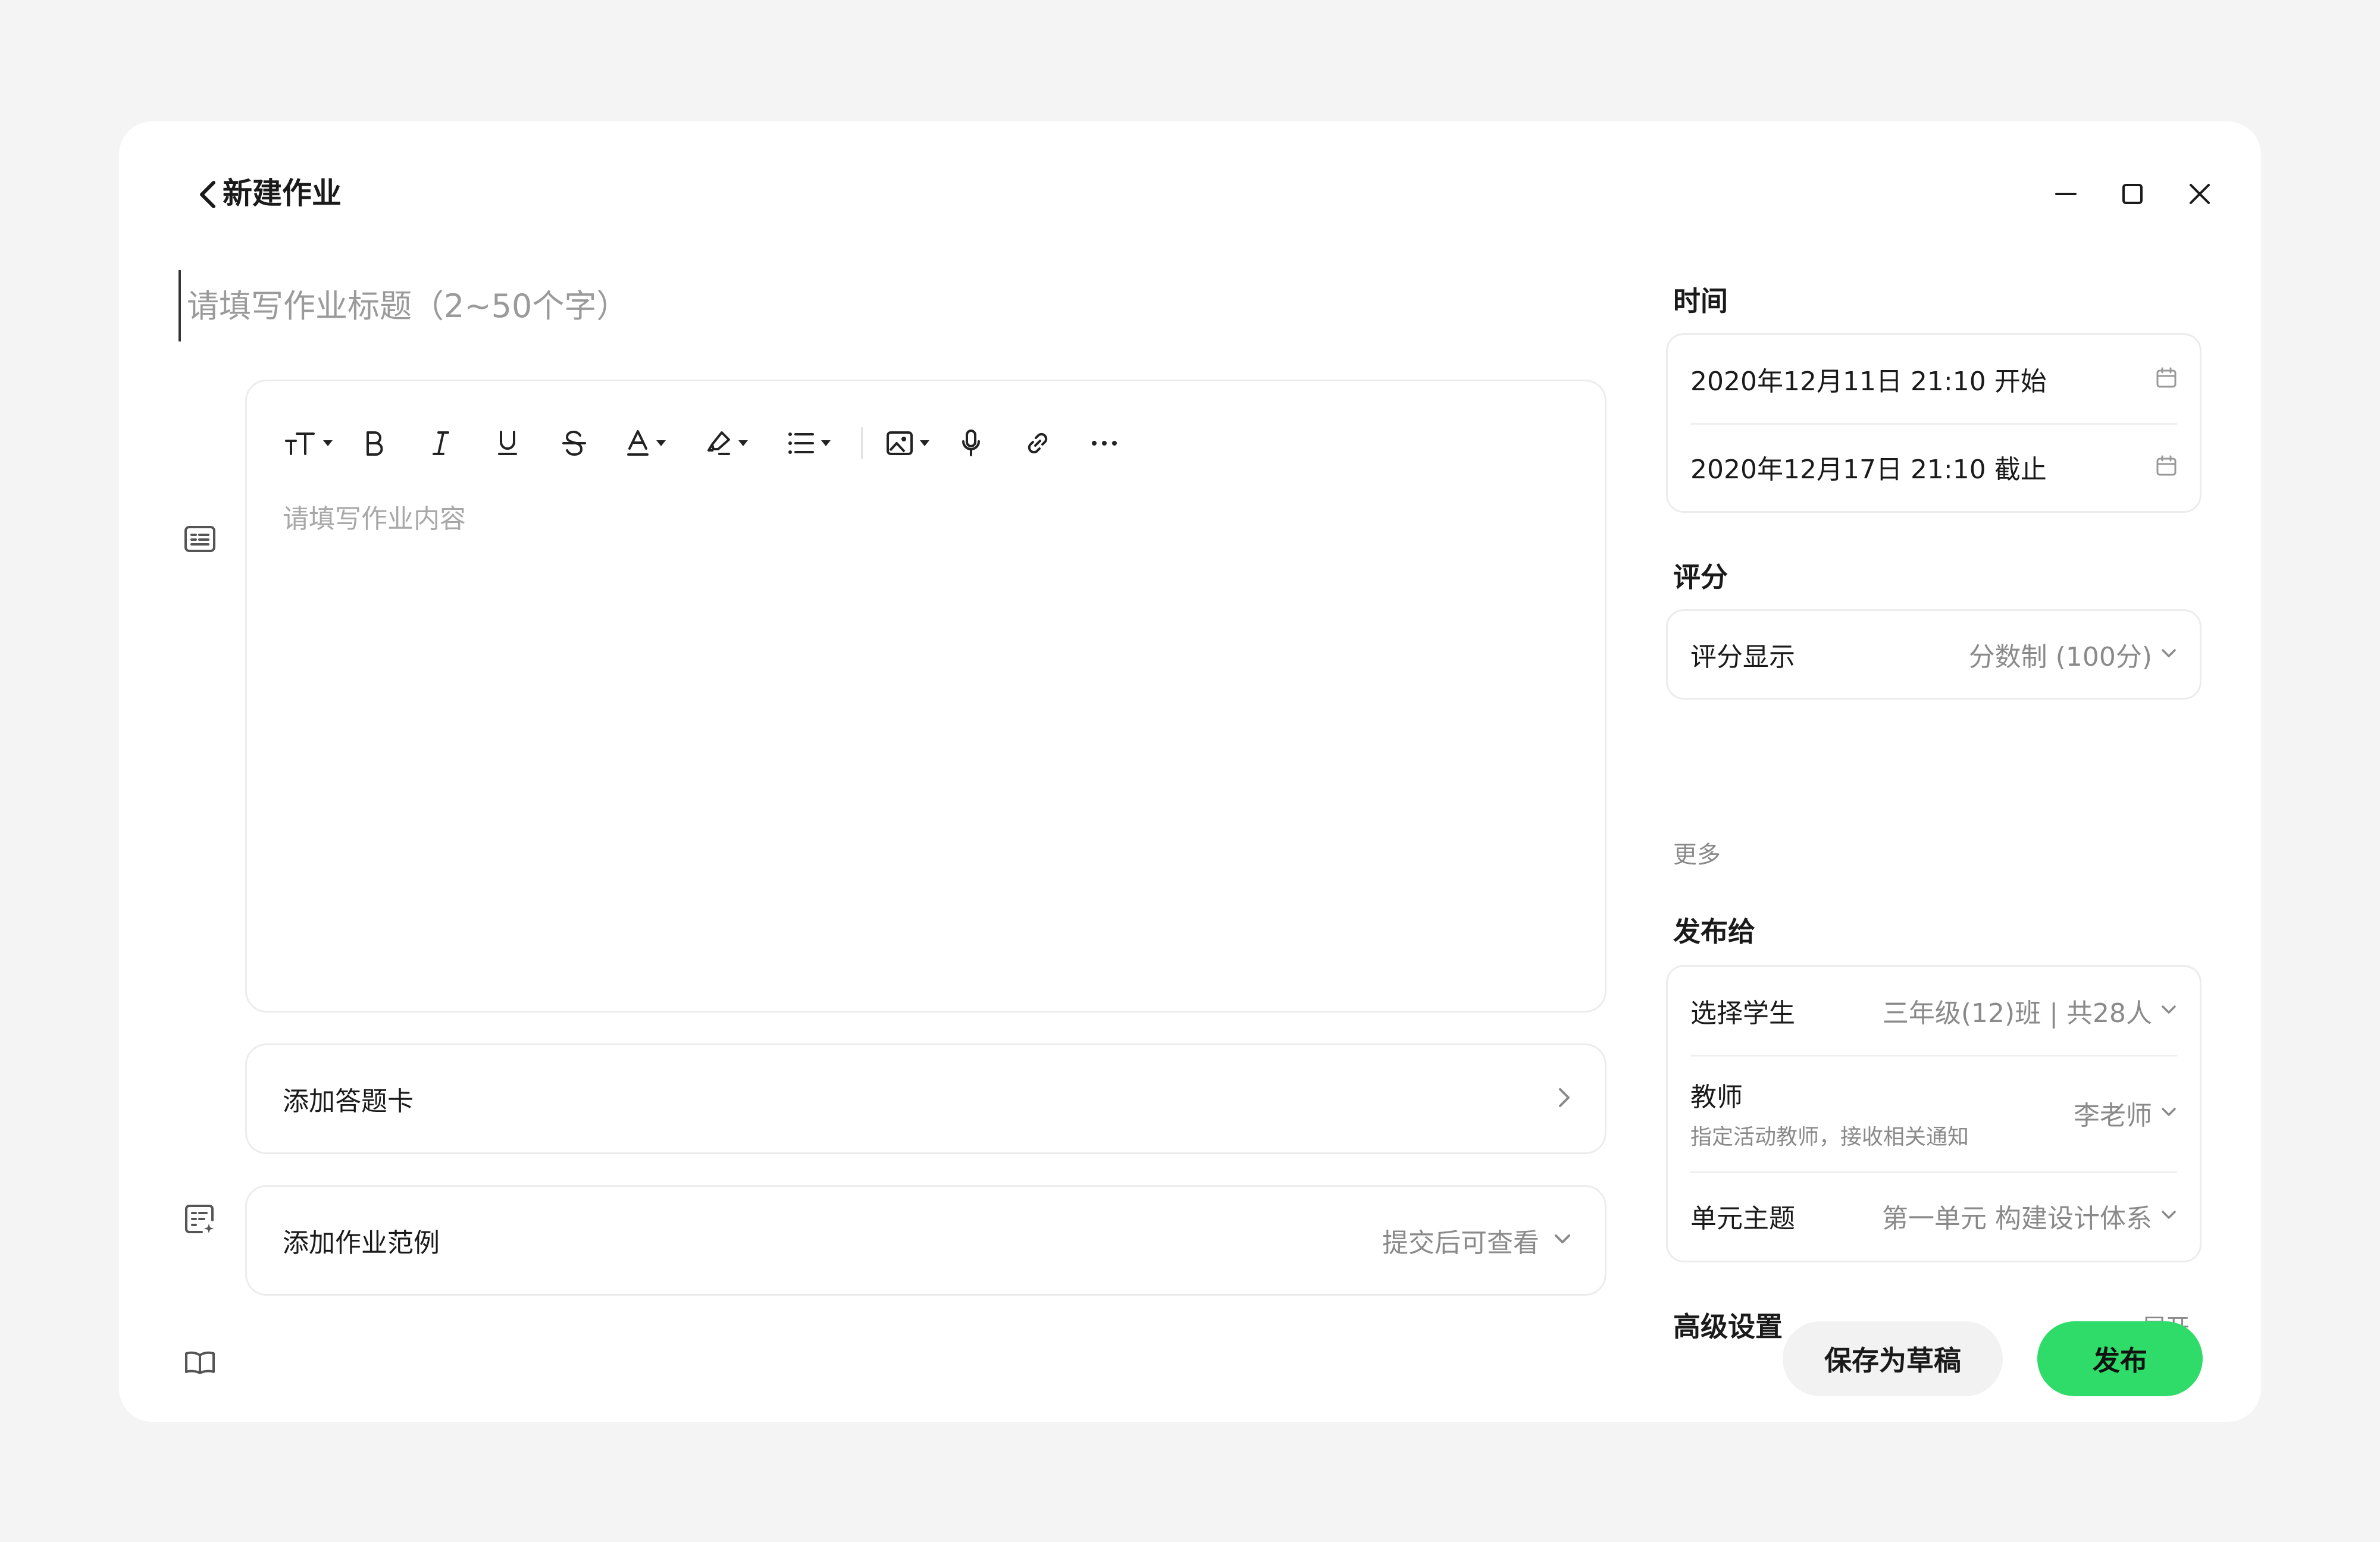 Image resolution: width=2380 pixels, height=1542 pixels. What do you see at coordinates (2017, 1219) in the screenshot?
I see `unit-theme-value: 第一单元 构建设计体系` at bounding box center [2017, 1219].